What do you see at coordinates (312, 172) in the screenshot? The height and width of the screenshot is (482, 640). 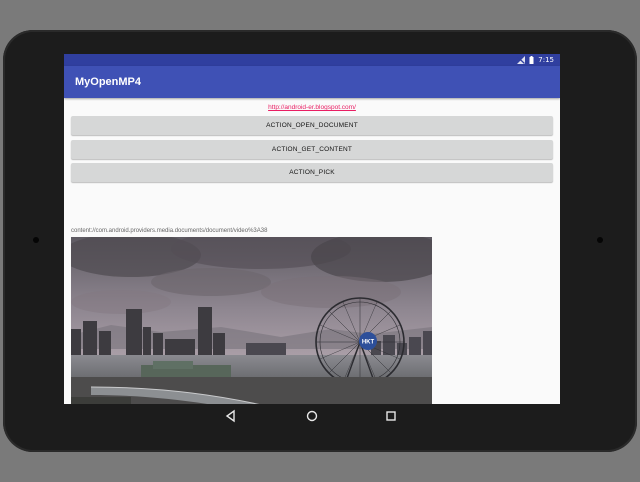 I see `action-pick-button: ACTION_PICK` at bounding box center [312, 172].